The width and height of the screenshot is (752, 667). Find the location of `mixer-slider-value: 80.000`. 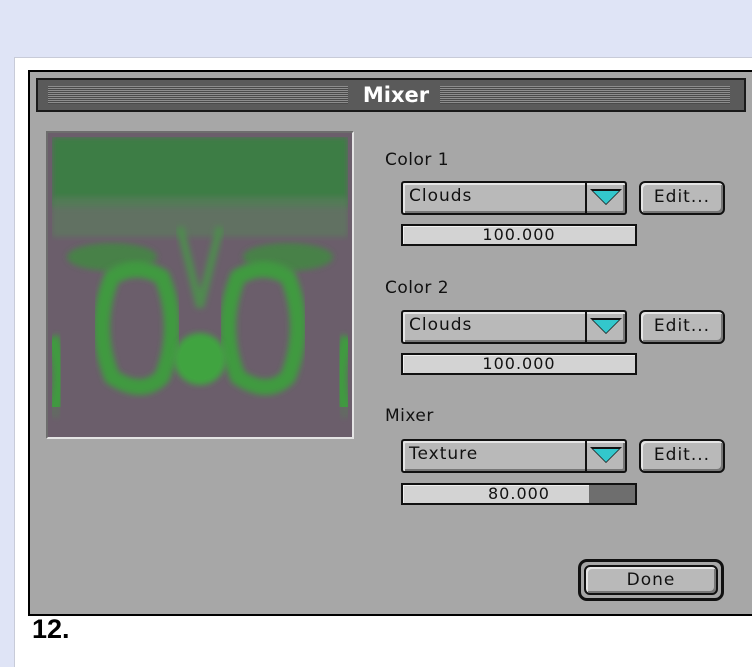

mixer-slider-value: 80.000 is located at coordinates (519, 493).